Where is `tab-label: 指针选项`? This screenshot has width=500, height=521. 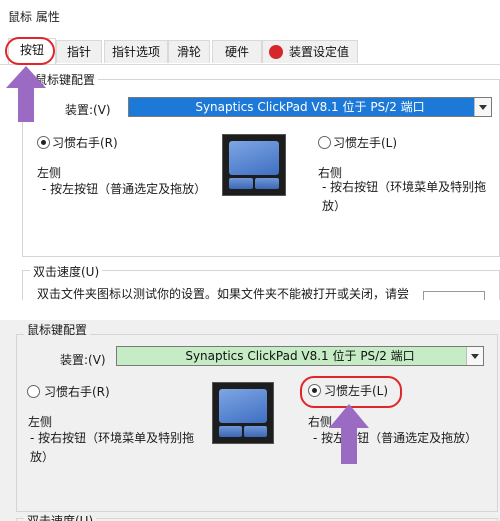
tab-label: 指针选项 is located at coordinates (135, 52).